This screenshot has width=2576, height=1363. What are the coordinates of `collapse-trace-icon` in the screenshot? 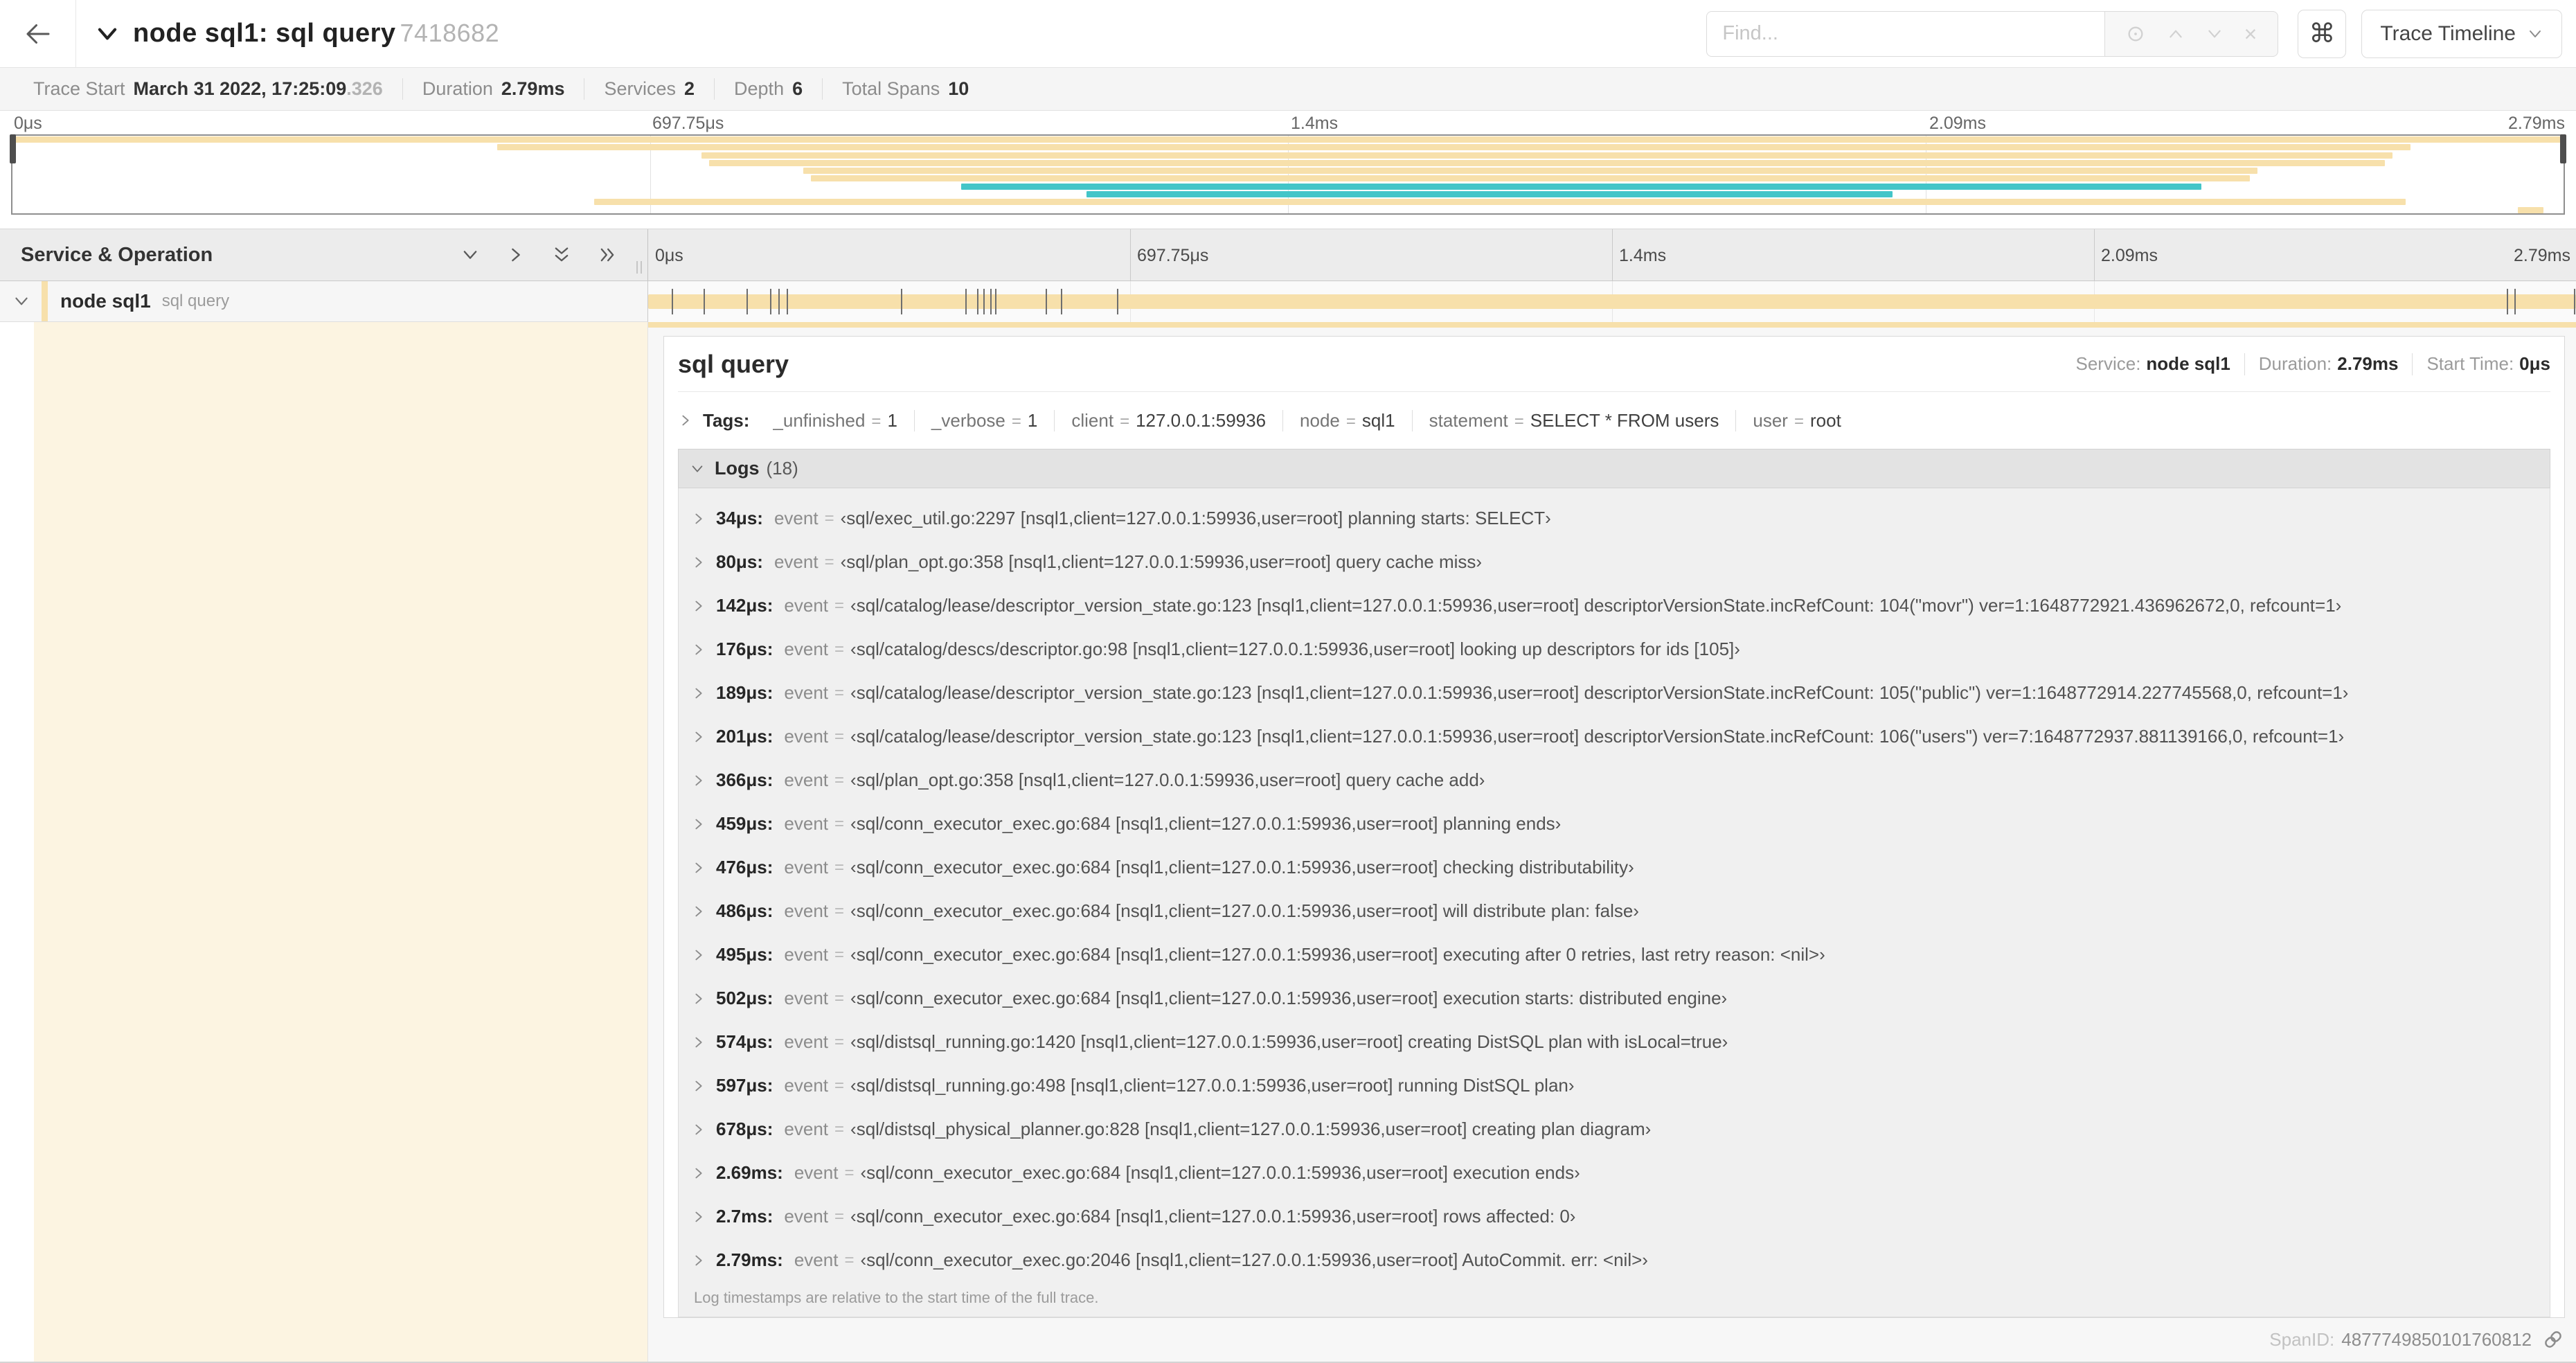 It's located at (107, 34).